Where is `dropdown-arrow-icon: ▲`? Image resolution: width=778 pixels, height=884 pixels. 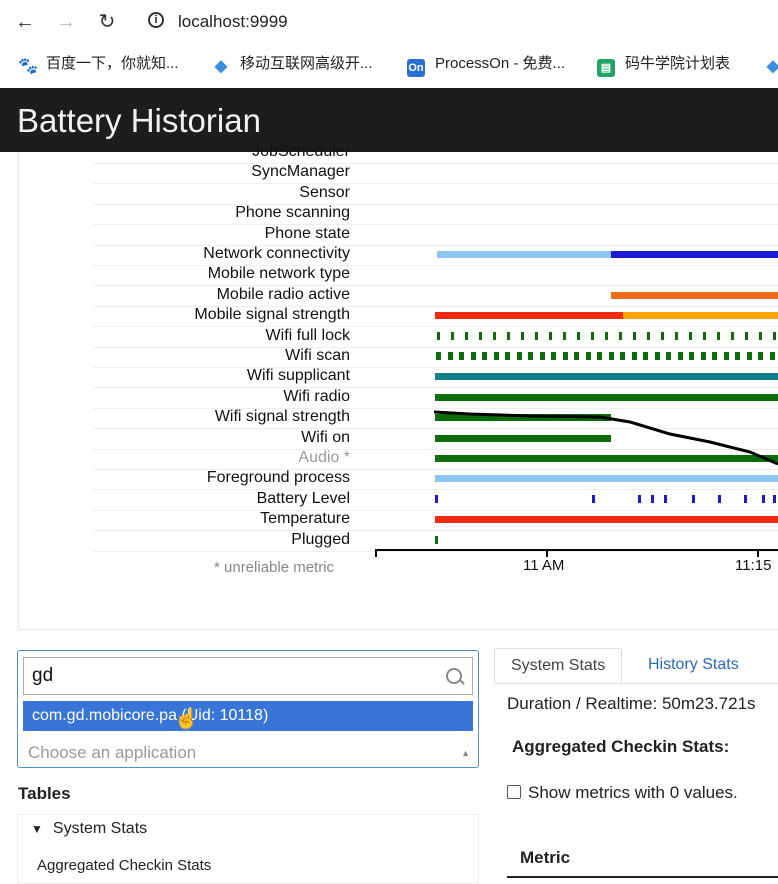 dropdown-arrow-icon: ▲ is located at coordinates (465, 753).